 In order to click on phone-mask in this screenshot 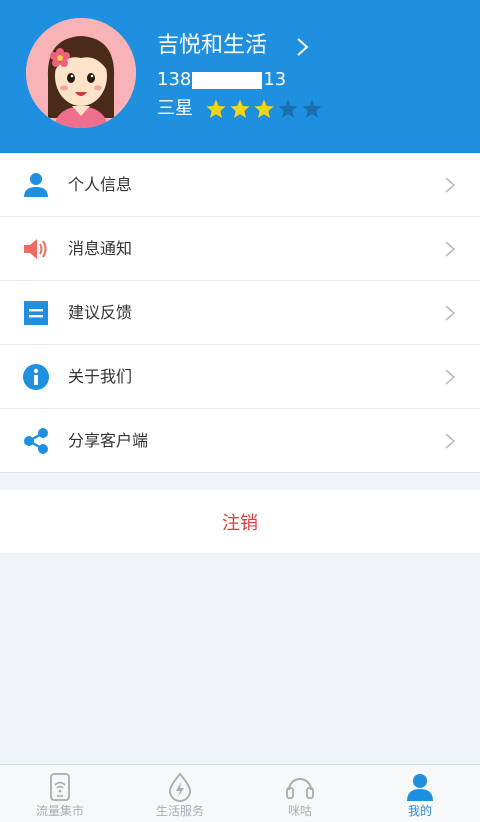, I will do `click(227, 80)`.